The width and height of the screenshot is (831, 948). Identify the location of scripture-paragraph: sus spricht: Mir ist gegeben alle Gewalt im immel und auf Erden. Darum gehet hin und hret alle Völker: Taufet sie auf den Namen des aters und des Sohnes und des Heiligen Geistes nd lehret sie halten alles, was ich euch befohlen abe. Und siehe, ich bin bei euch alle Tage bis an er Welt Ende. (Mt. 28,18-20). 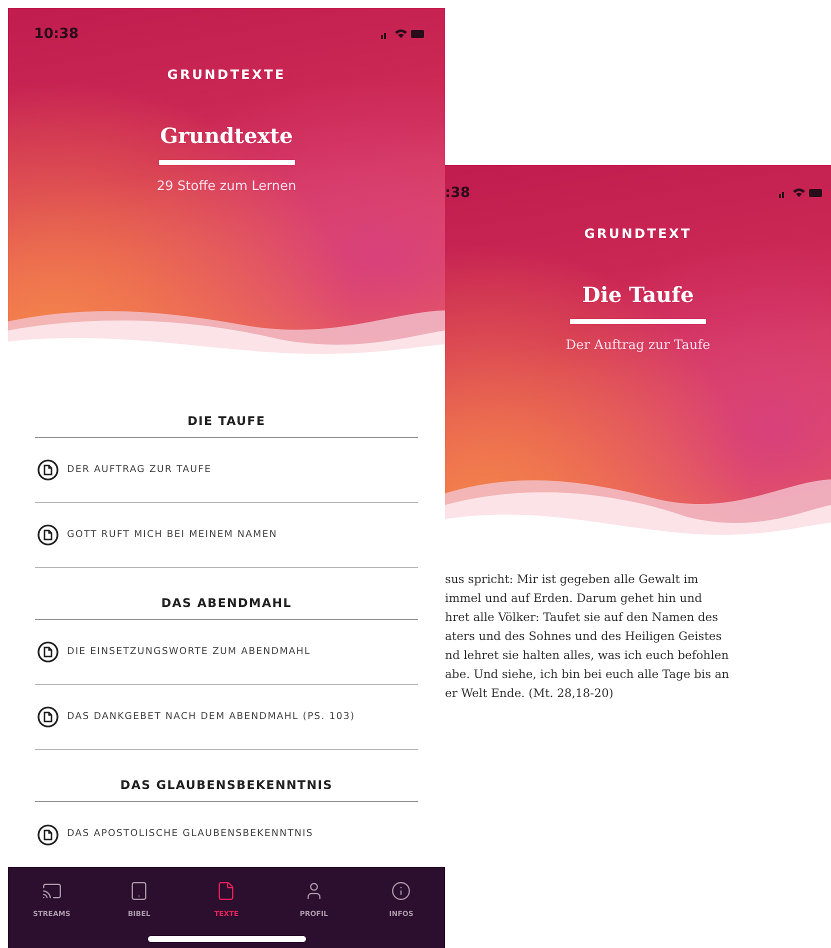
(587, 636).